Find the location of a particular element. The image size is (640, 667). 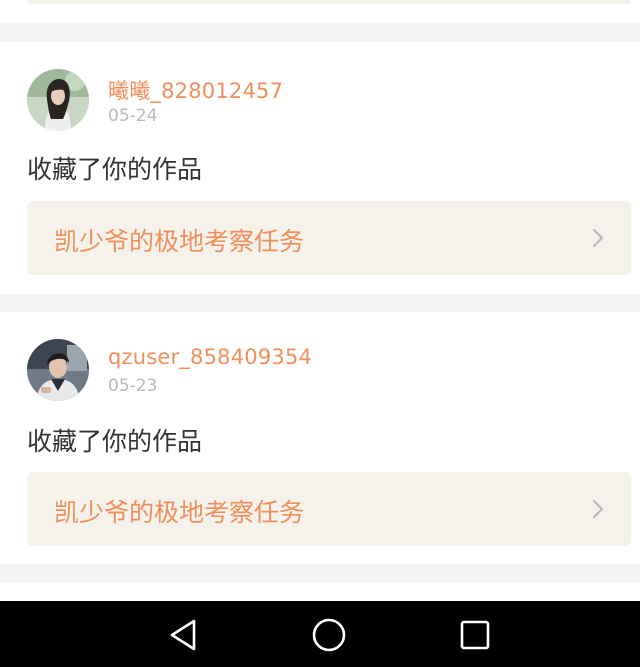

avatar-photo-boy-icon is located at coordinates (58, 370).